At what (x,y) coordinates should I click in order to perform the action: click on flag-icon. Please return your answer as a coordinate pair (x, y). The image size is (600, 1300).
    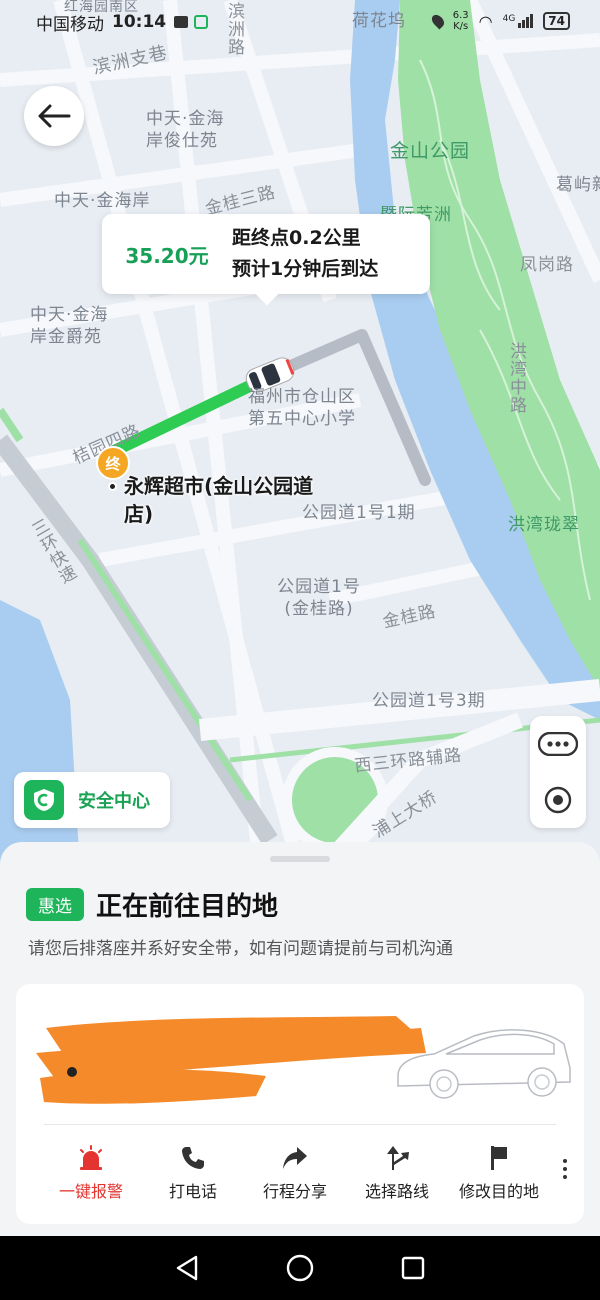
    Looking at the image, I should click on (499, 1158).